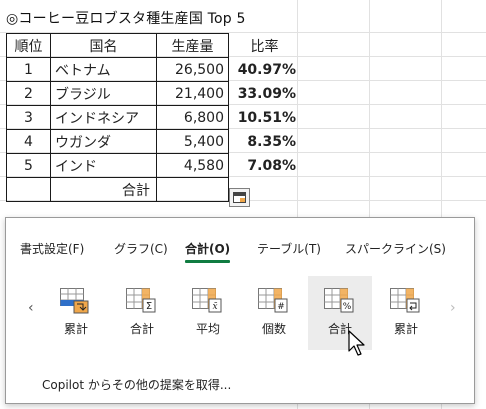  I want to click on header-row: 順位 国名 生産量 比率, so click(153, 45).